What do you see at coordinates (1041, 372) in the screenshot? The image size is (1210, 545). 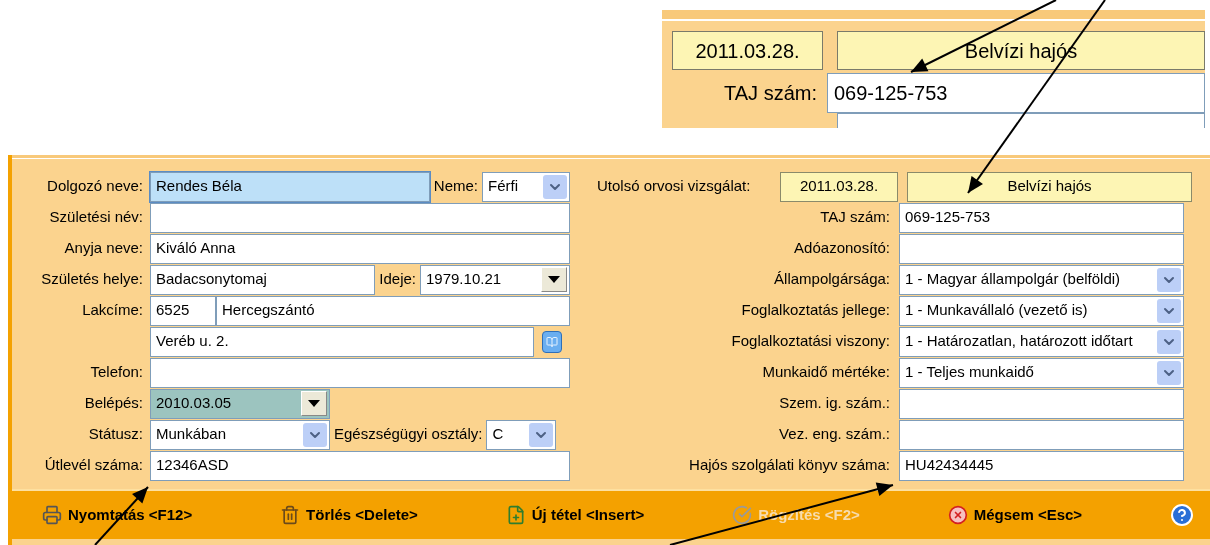 I see `dropdown-field: 1 - Teljes munkaidő` at bounding box center [1041, 372].